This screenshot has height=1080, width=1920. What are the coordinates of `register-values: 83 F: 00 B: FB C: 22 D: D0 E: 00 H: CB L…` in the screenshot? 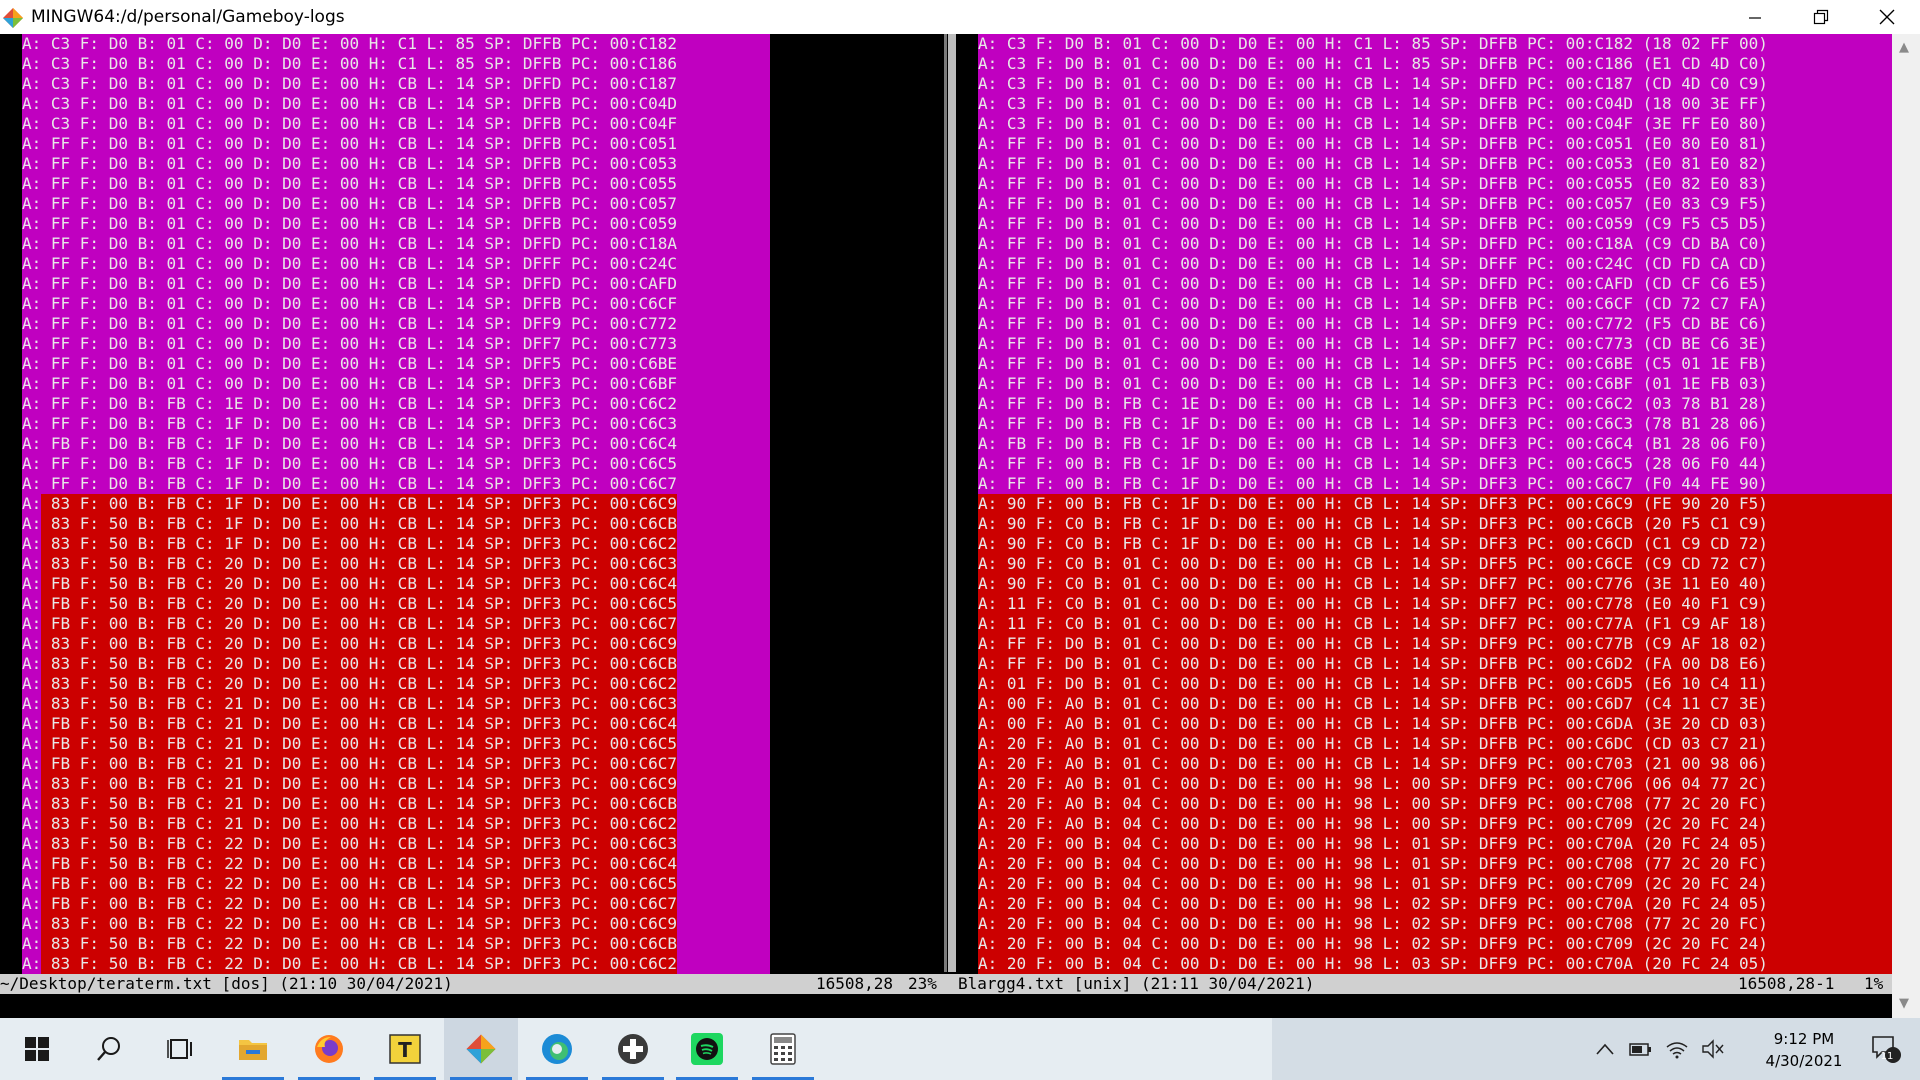 It's located at (359, 924).